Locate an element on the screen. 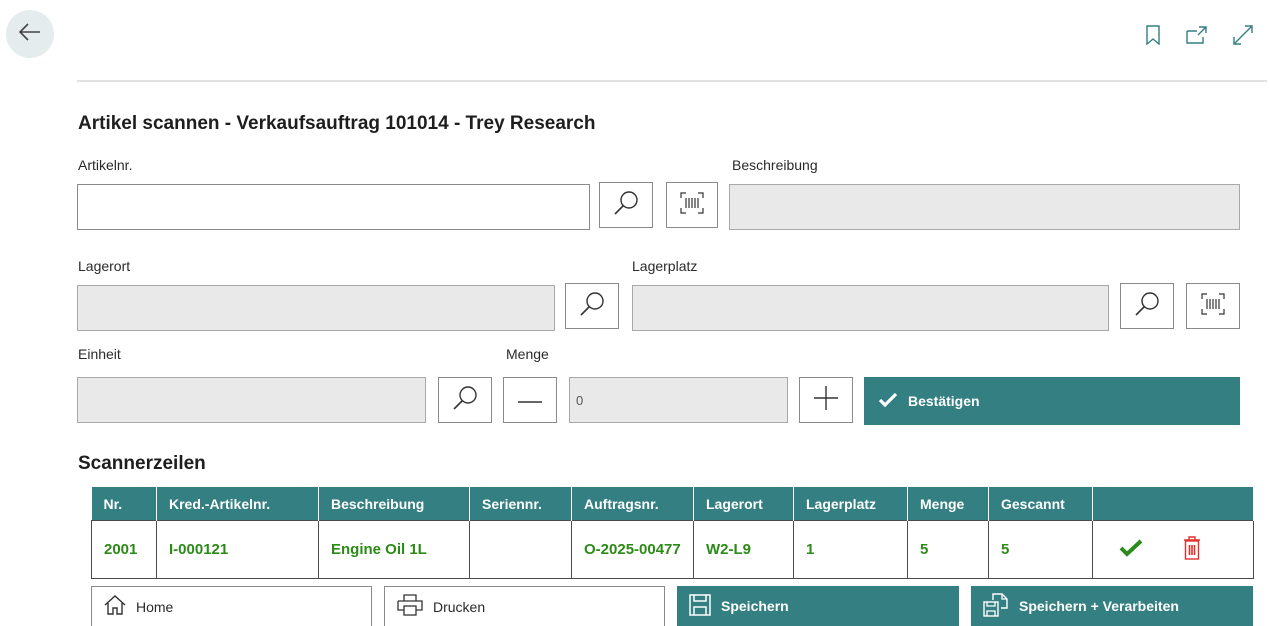 This screenshot has width=1269, height=626. einheit-lookup-button is located at coordinates (465, 400).